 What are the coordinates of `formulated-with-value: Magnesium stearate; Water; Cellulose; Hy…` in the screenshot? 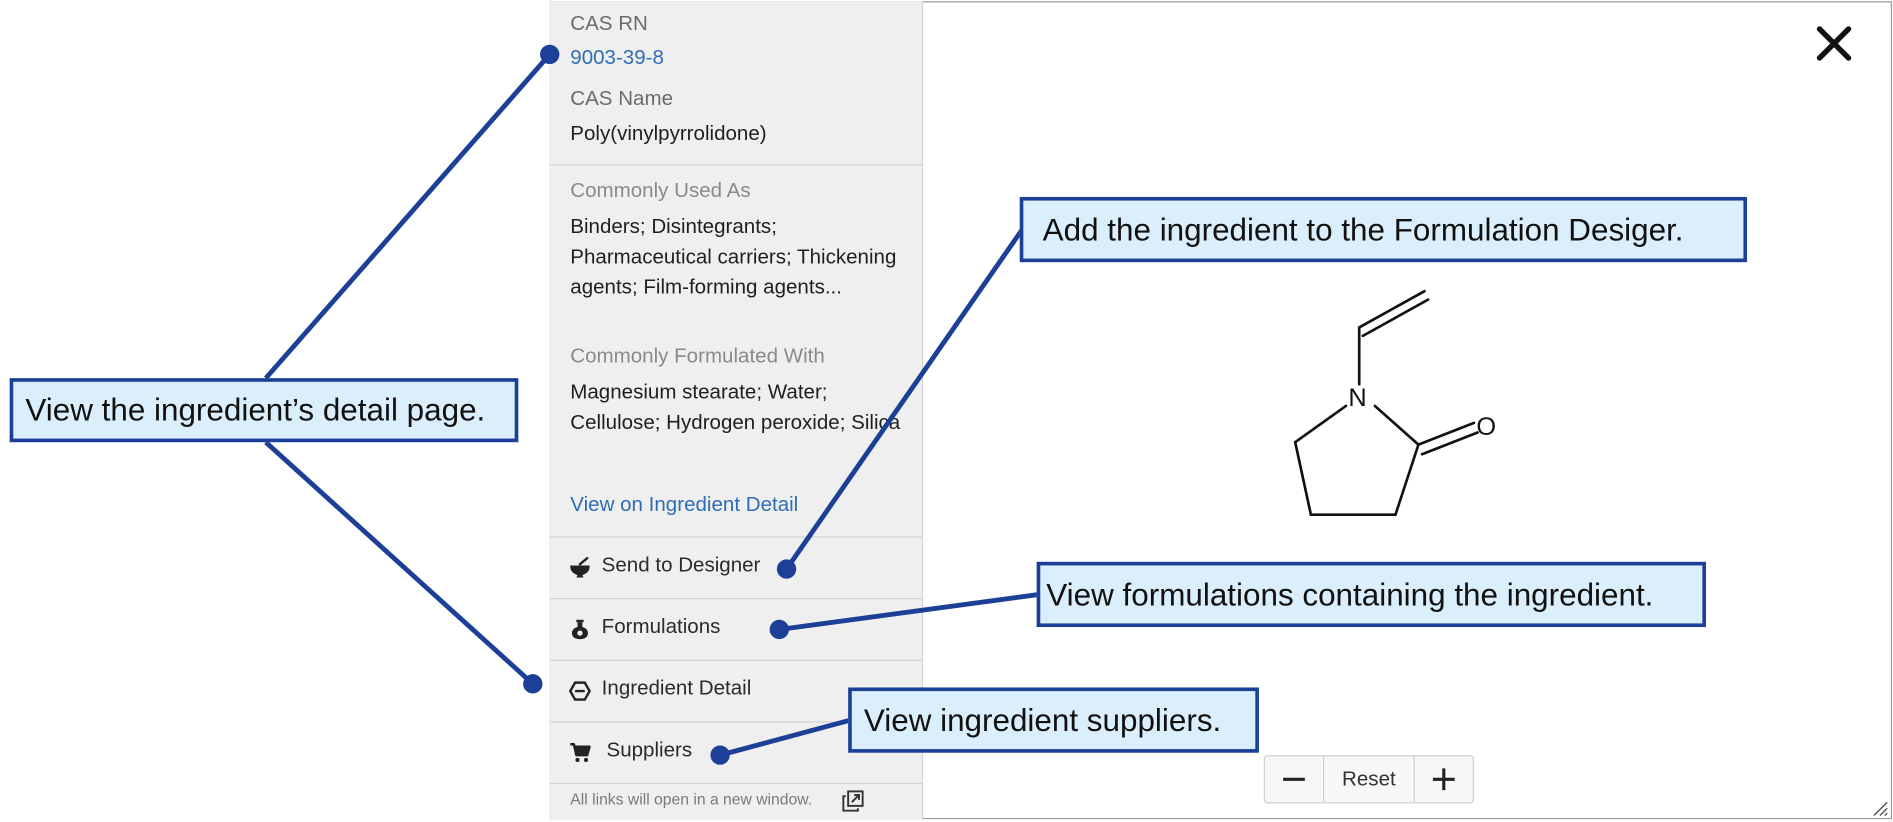 It's located at (735, 407).